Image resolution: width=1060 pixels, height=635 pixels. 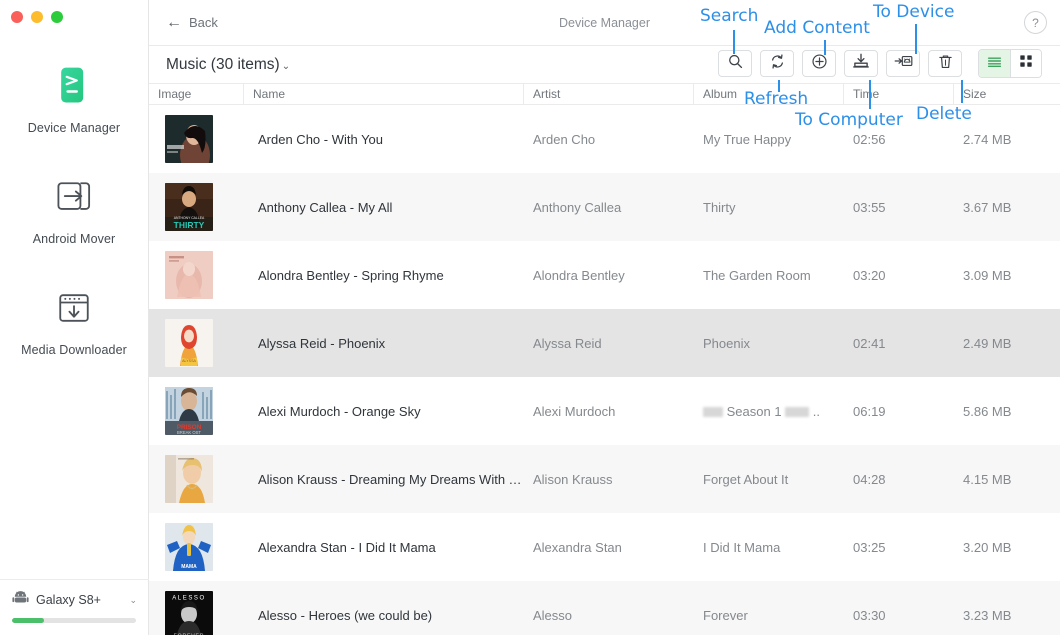 I want to click on cell-album: Forget About It, so click(x=746, y=479).